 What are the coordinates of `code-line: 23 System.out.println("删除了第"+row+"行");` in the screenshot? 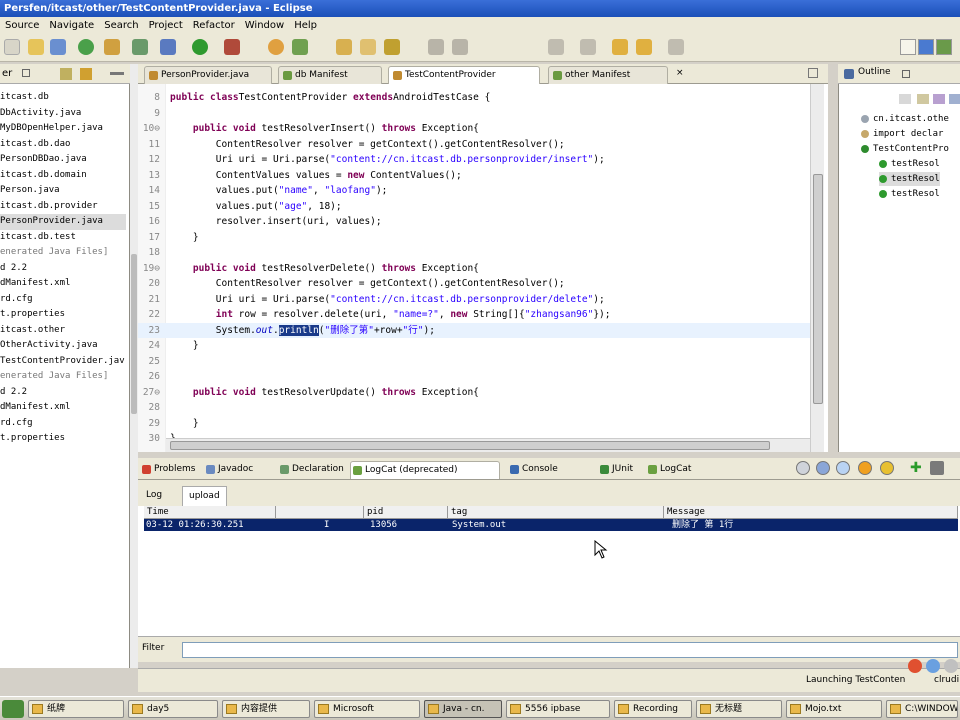 It's located at (474, 330).